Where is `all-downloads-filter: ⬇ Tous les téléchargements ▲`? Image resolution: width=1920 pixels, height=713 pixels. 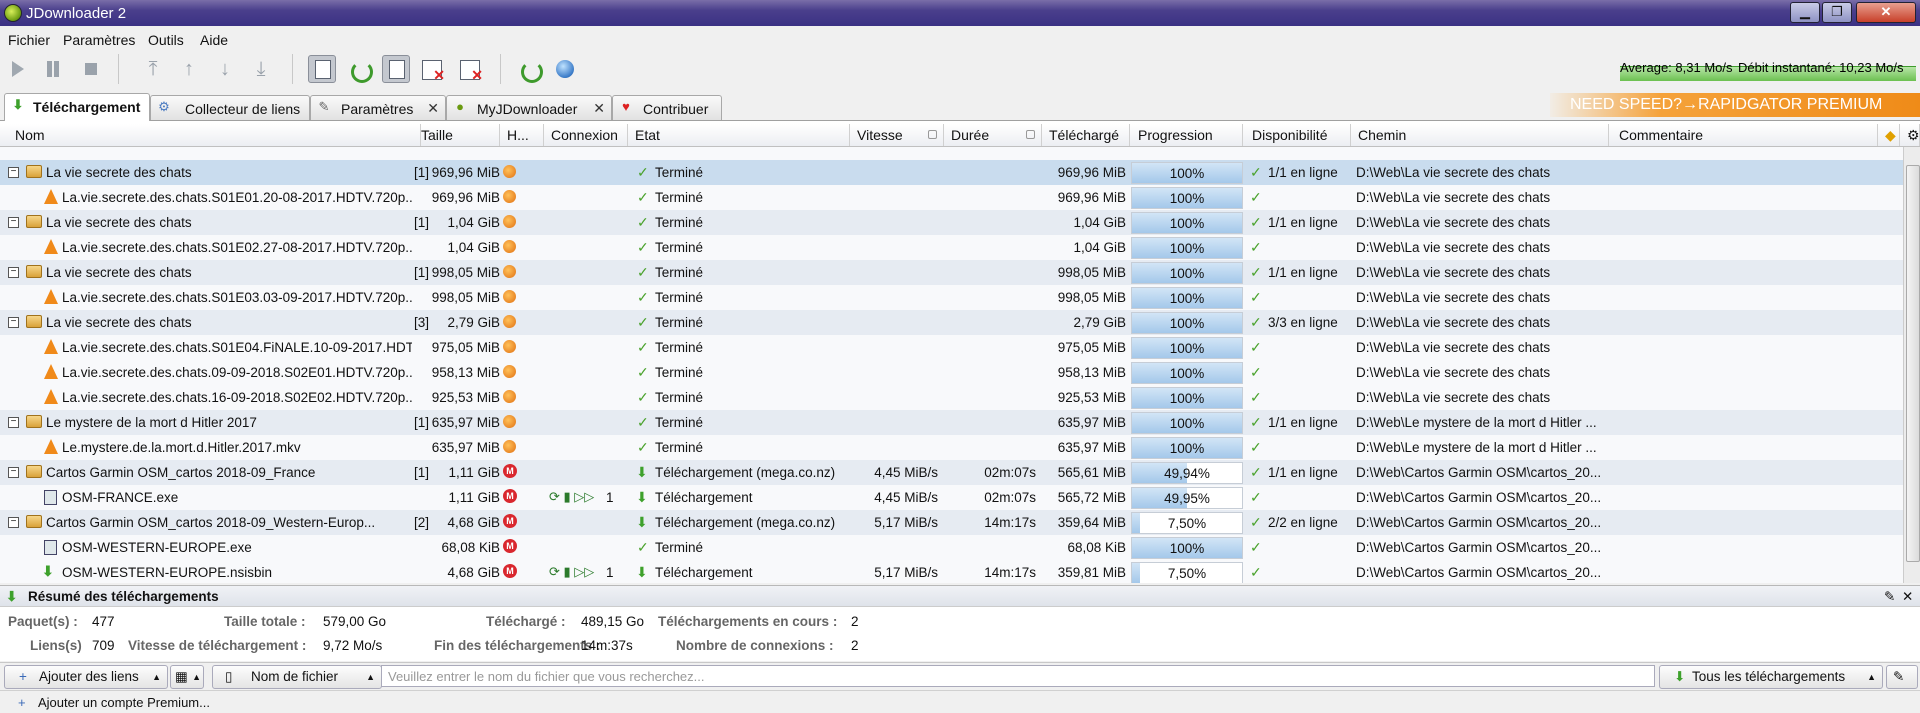
all-downloads-filter: ⬇ Tous les téléchargements ▲ is located at coordinates (1771, 677).